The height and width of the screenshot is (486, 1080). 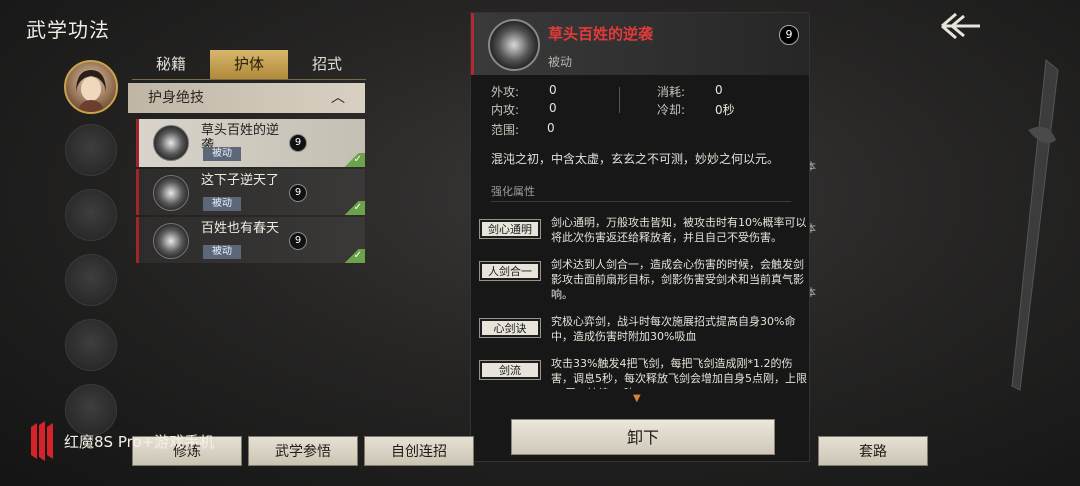 I want to click on routine-button: 套路, so click(x=873, y=451).